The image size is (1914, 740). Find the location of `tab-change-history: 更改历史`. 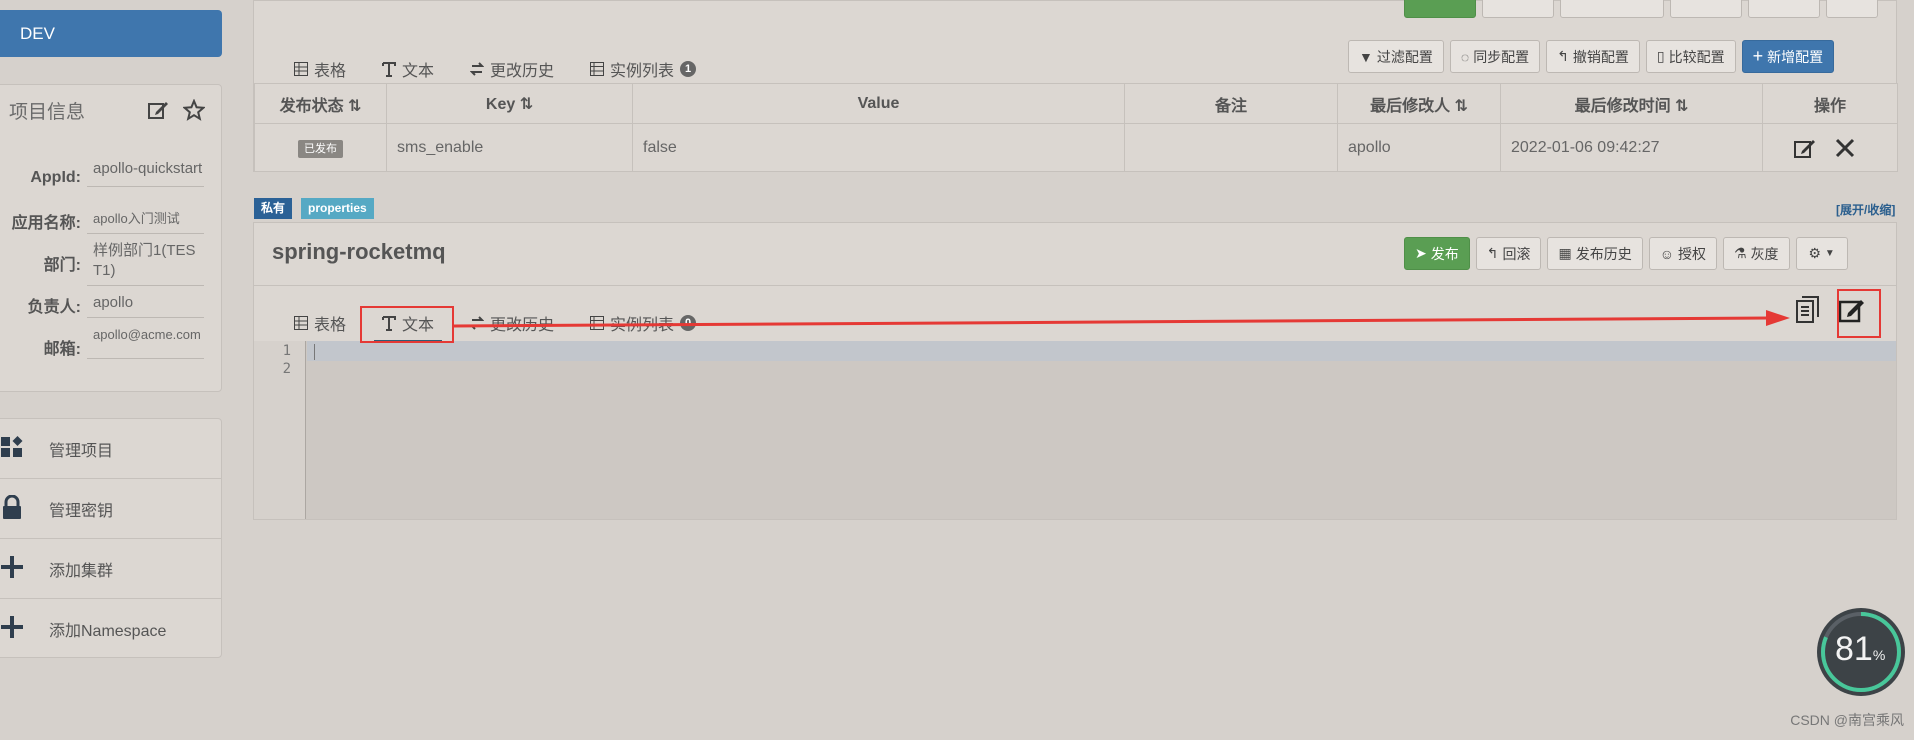

tab-change-history: 更改历史 is located at coordinates (512, 324).